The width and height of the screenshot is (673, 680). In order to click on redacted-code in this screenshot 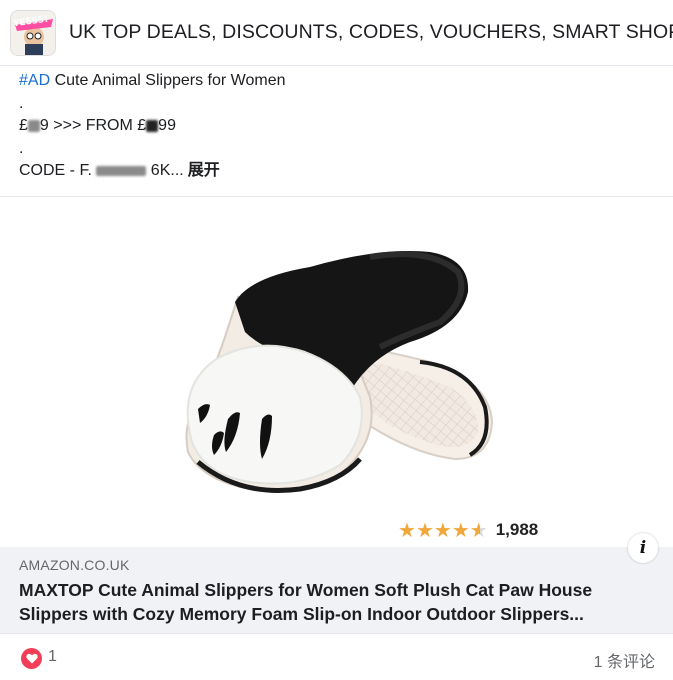, I will do `click(121, 170)`.